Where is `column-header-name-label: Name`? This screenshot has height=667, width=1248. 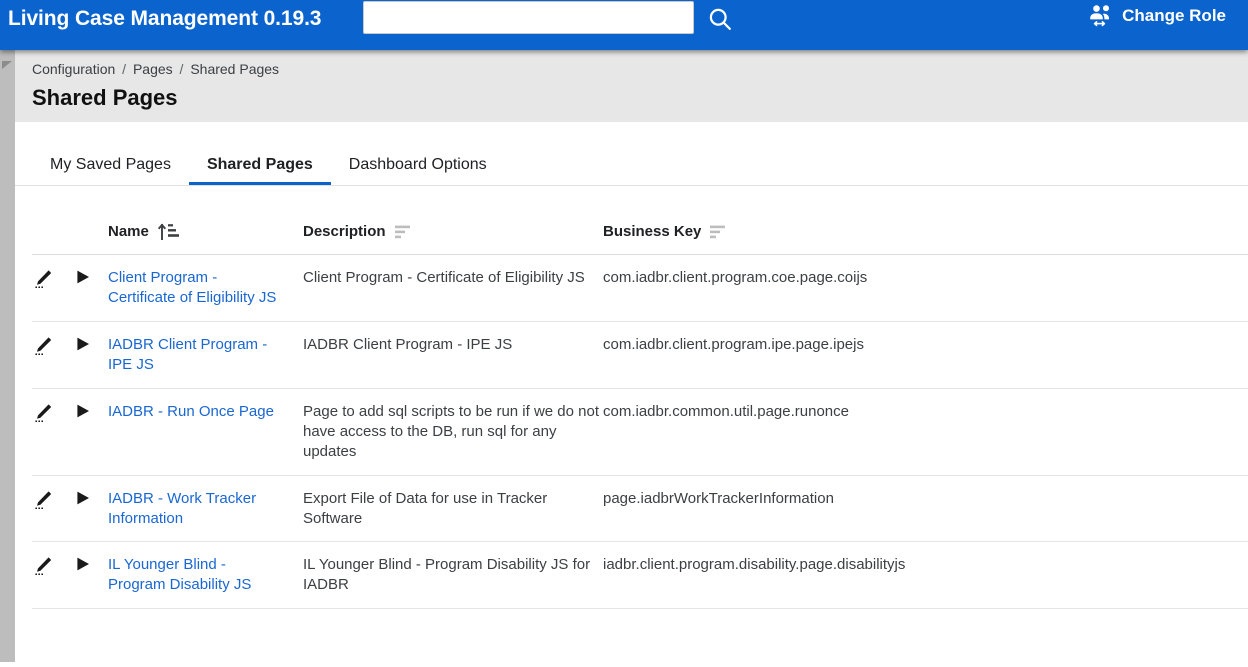 column-header-name-label: Name is located at coordinates (128, 231).